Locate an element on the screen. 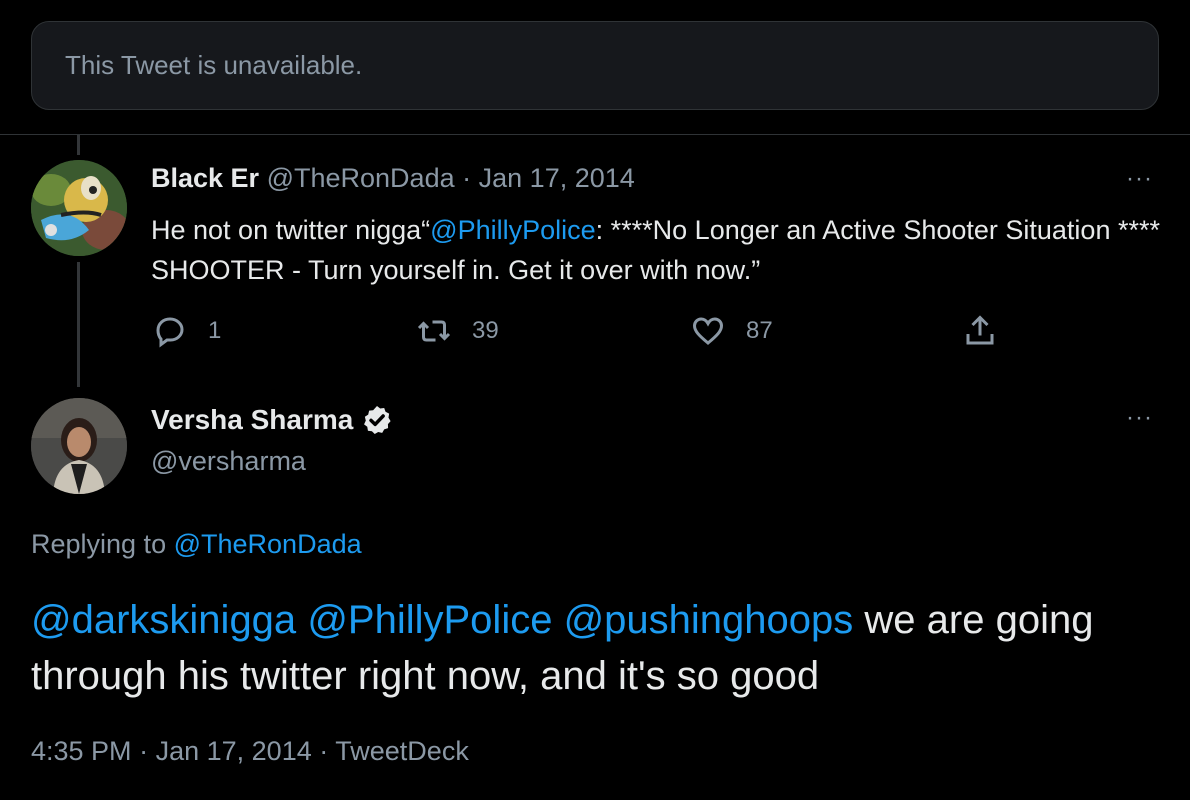  author-handle: @TheRonDada is located at coordinates (361, 178).